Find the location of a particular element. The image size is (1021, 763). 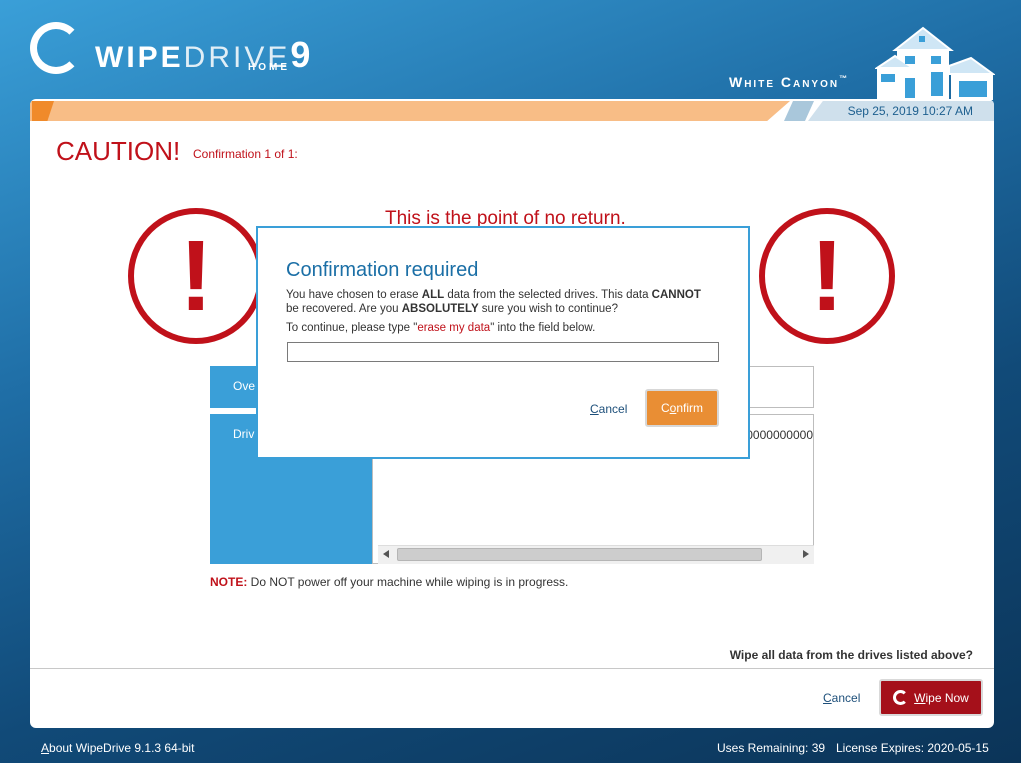

brand-tm: ™ is located at coordinates (844, 78).